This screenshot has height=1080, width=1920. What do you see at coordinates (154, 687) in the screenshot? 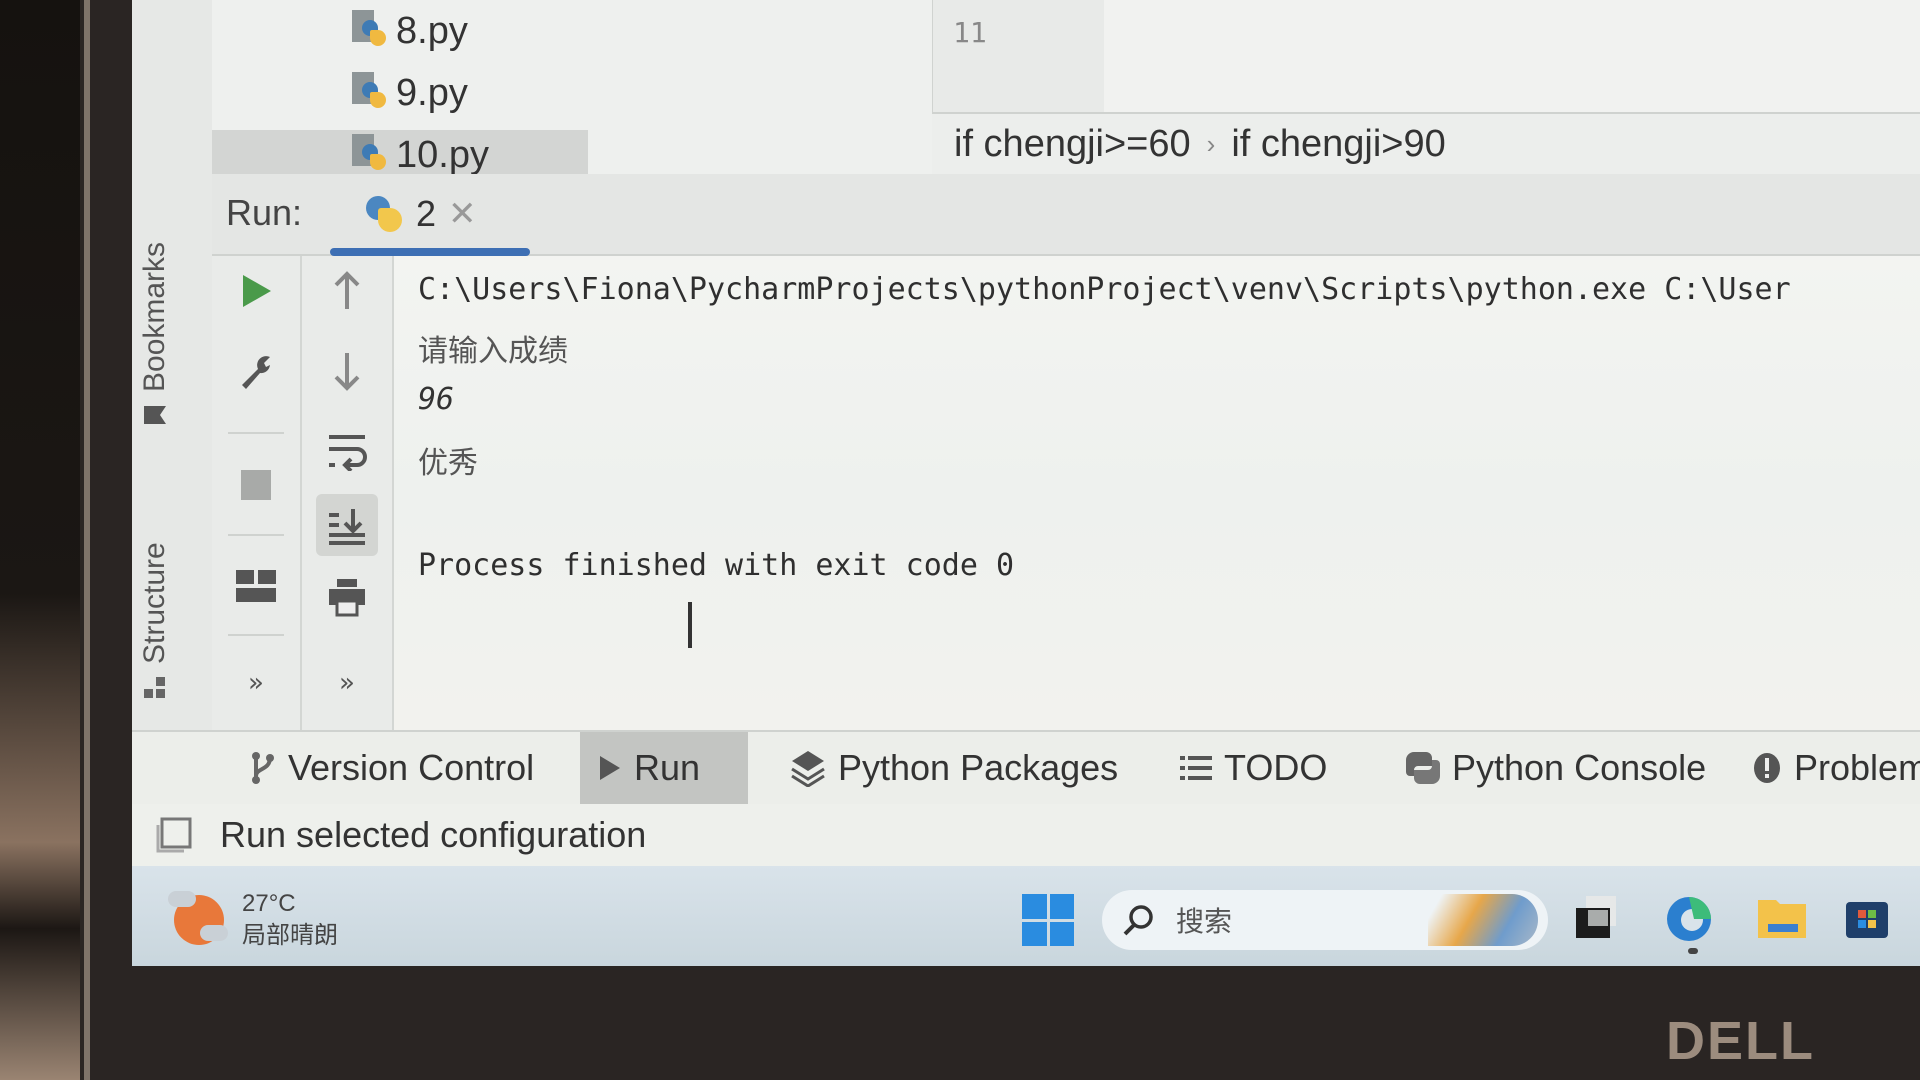
I see `structure-icon` at bounding box center [154, 687].